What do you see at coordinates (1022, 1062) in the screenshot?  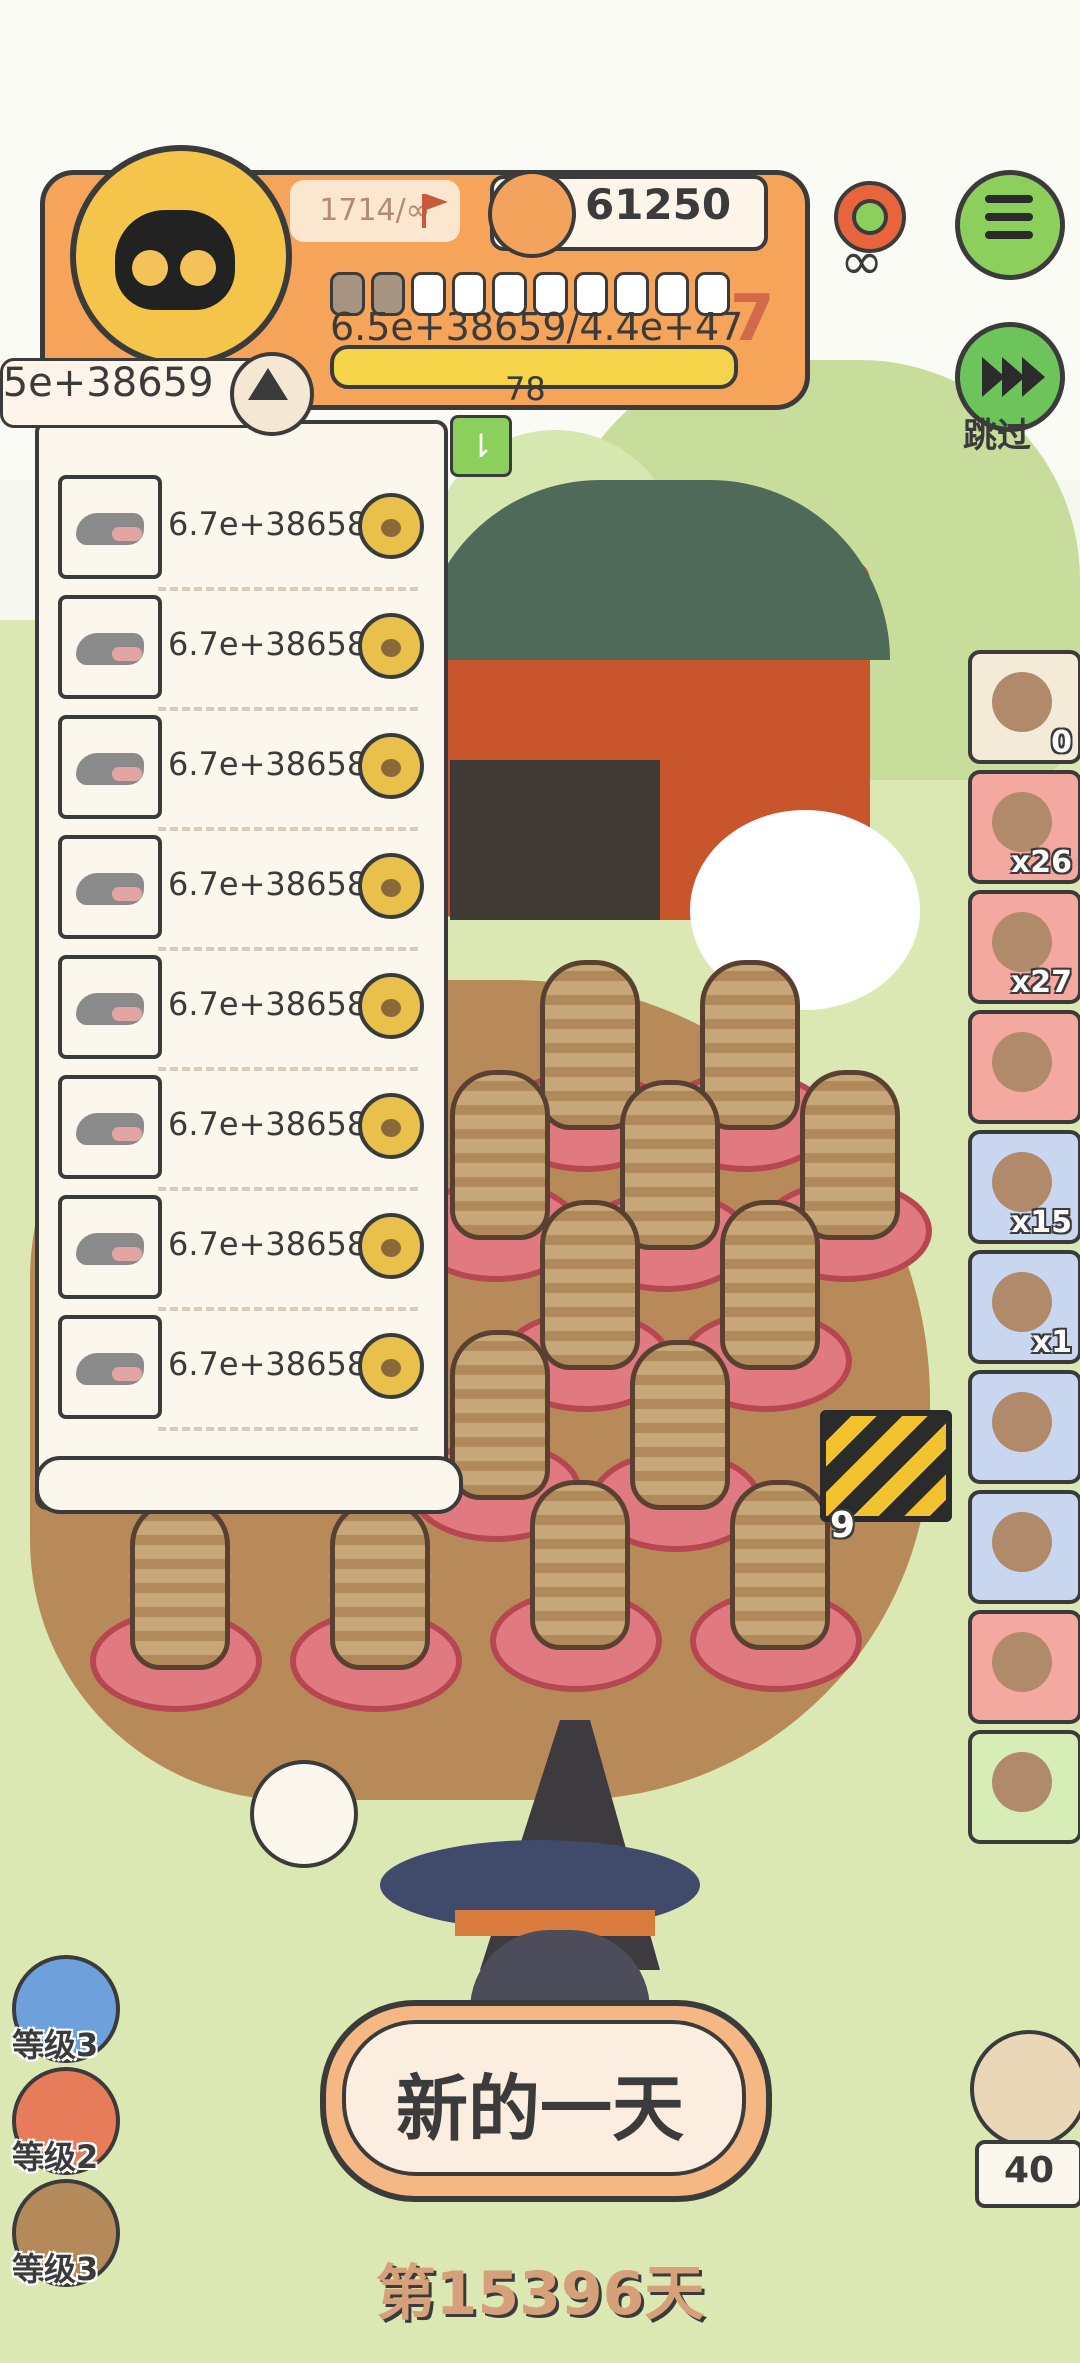 I see `bell-icon` at bounding box center [1022, 1062].